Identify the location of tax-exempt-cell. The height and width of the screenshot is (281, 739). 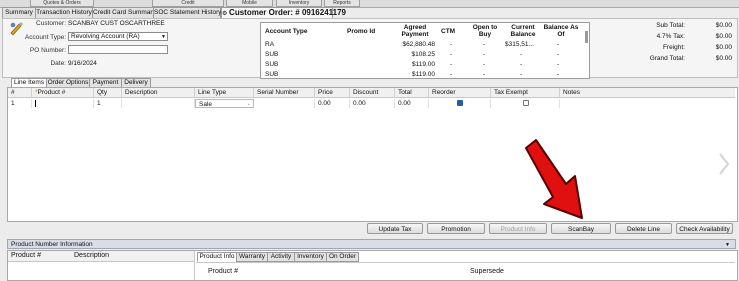
(525, 103).